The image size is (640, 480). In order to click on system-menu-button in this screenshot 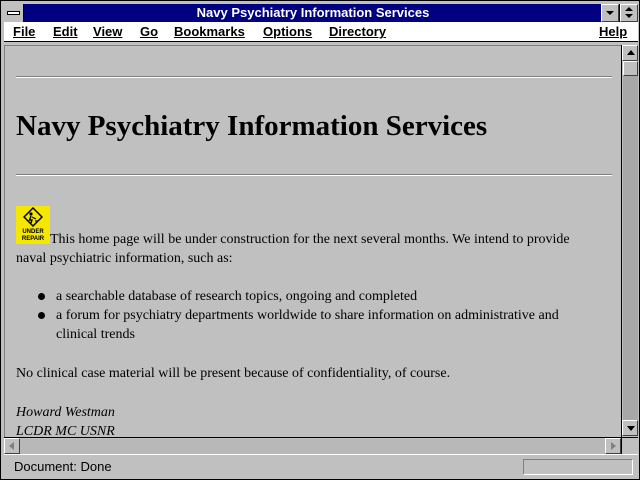, I will do `click(14, 13)`.